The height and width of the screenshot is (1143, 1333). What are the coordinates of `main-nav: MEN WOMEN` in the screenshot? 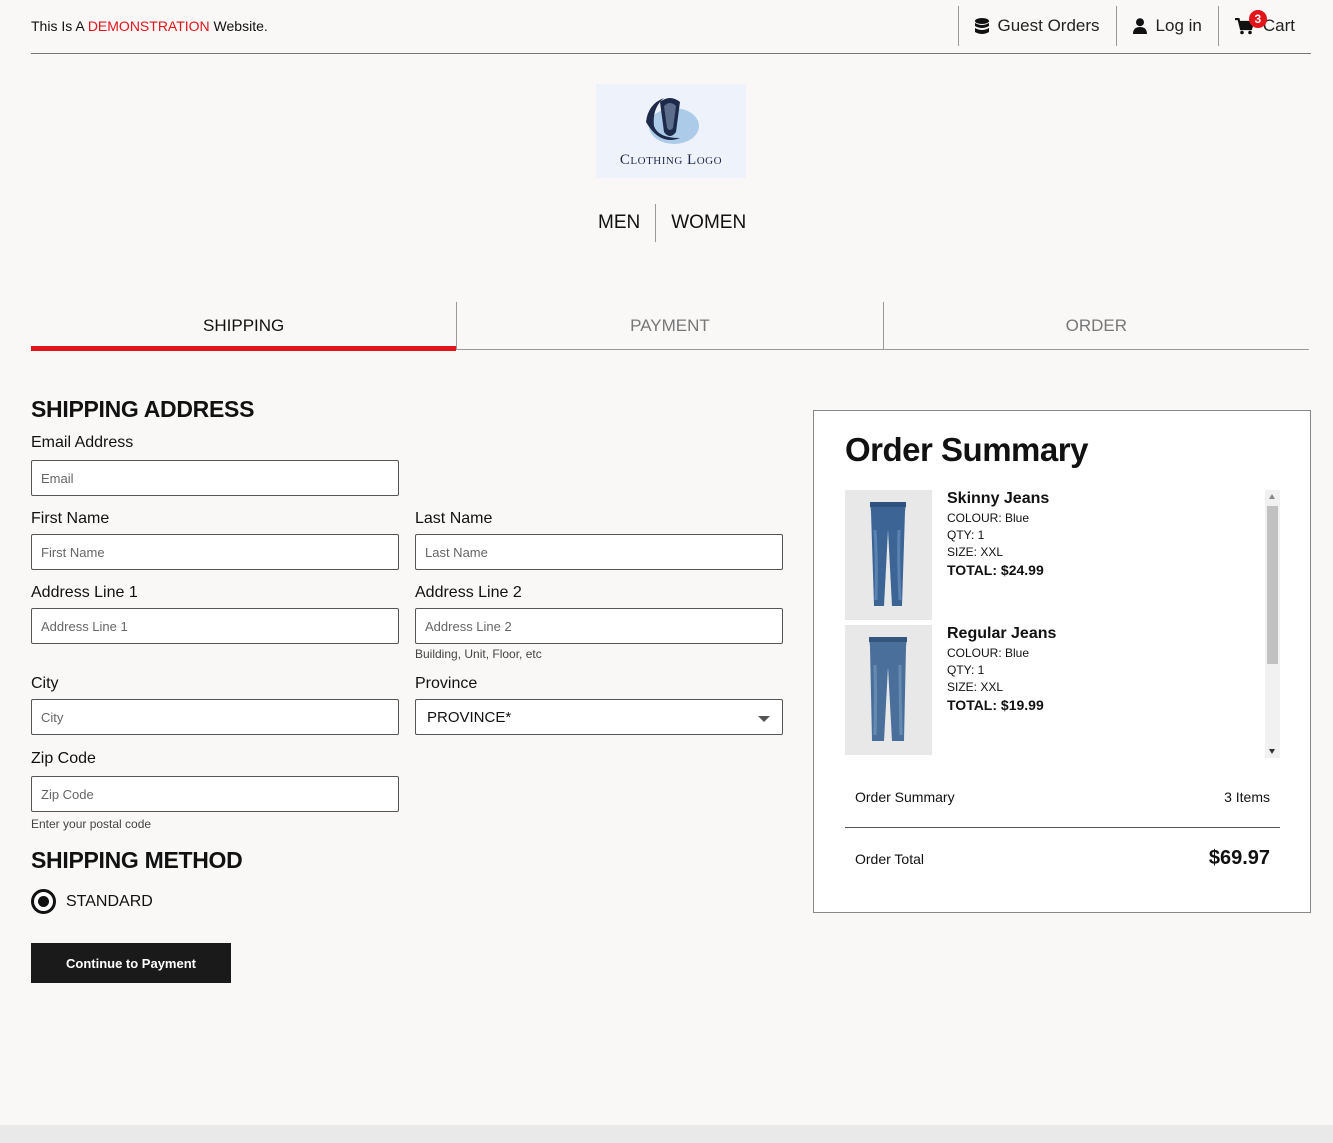 It's located at (672, 223).